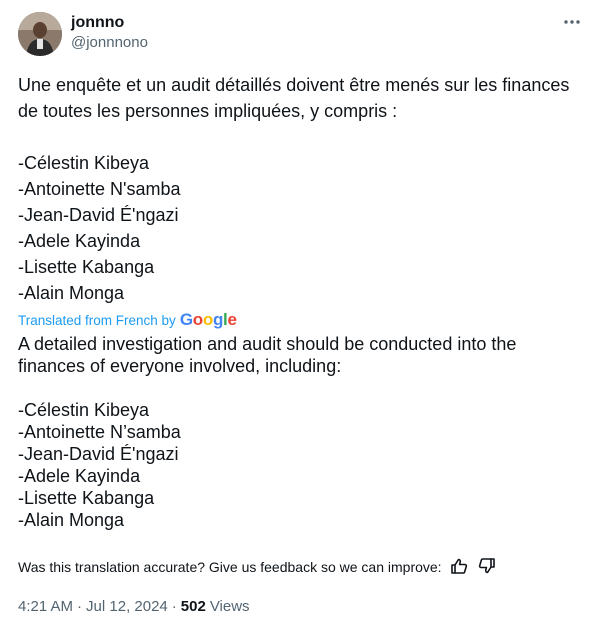  I want to click on thumbs-down-button, so click(487, 567).